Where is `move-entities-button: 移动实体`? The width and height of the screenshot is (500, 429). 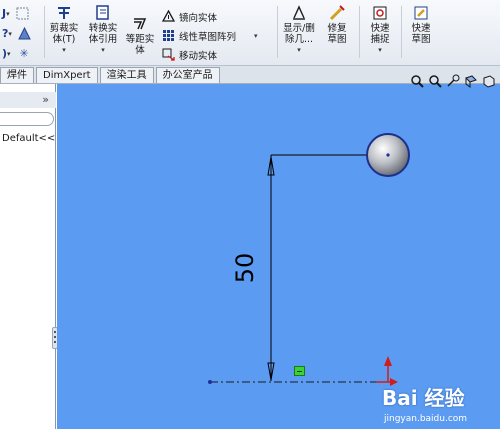
move-entities-button: 移动实体 is located at coordinates (189, 54).